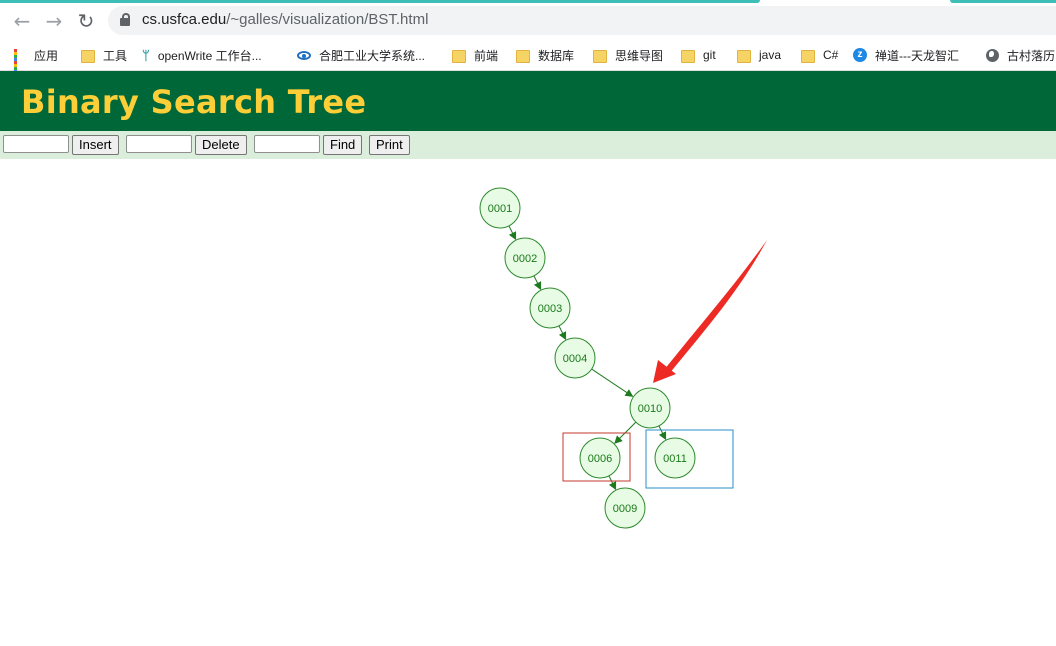 The height and width of the screenshot is (646, 1056). What do you see at coordinates (389, 145) in the screenshot?
I see `print-button: Print` at bounding box center [389, 145].